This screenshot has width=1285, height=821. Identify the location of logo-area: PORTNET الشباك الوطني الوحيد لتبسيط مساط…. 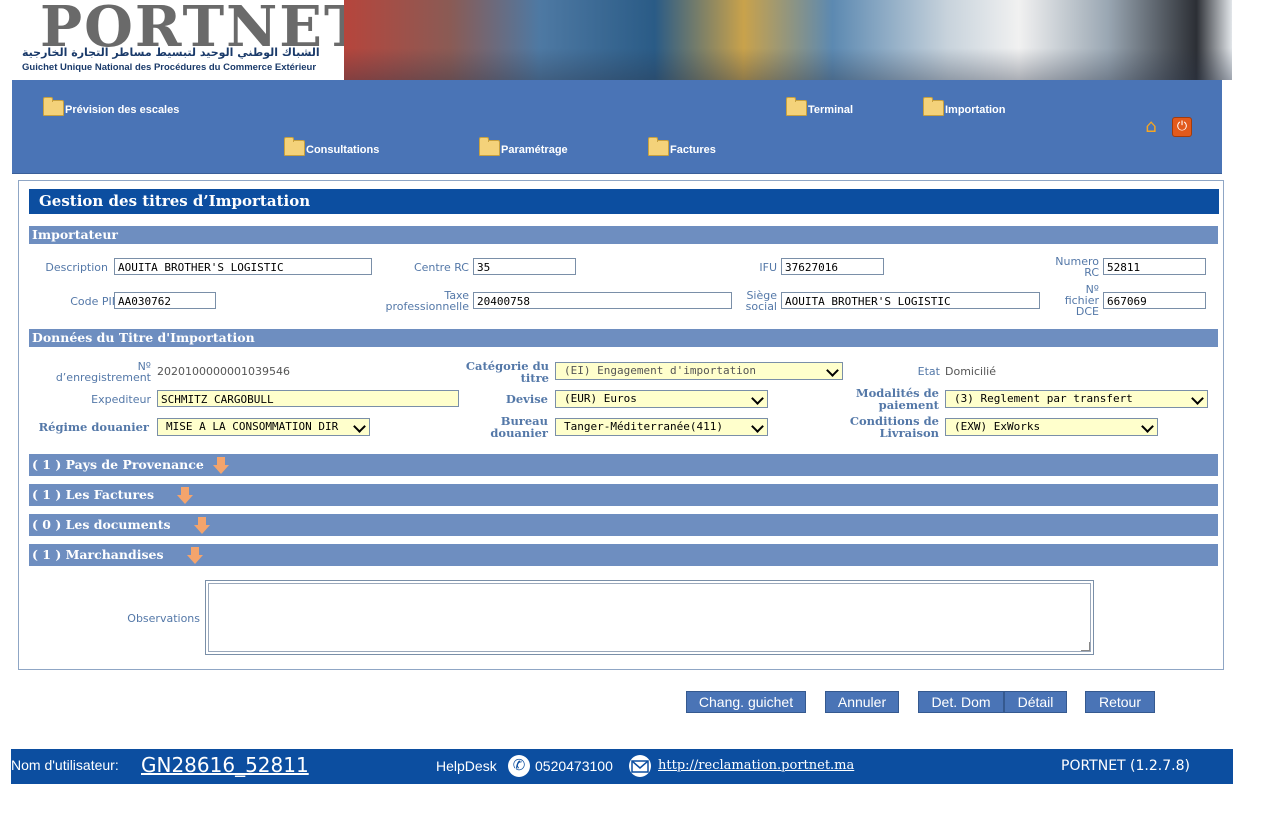
(189, 40).